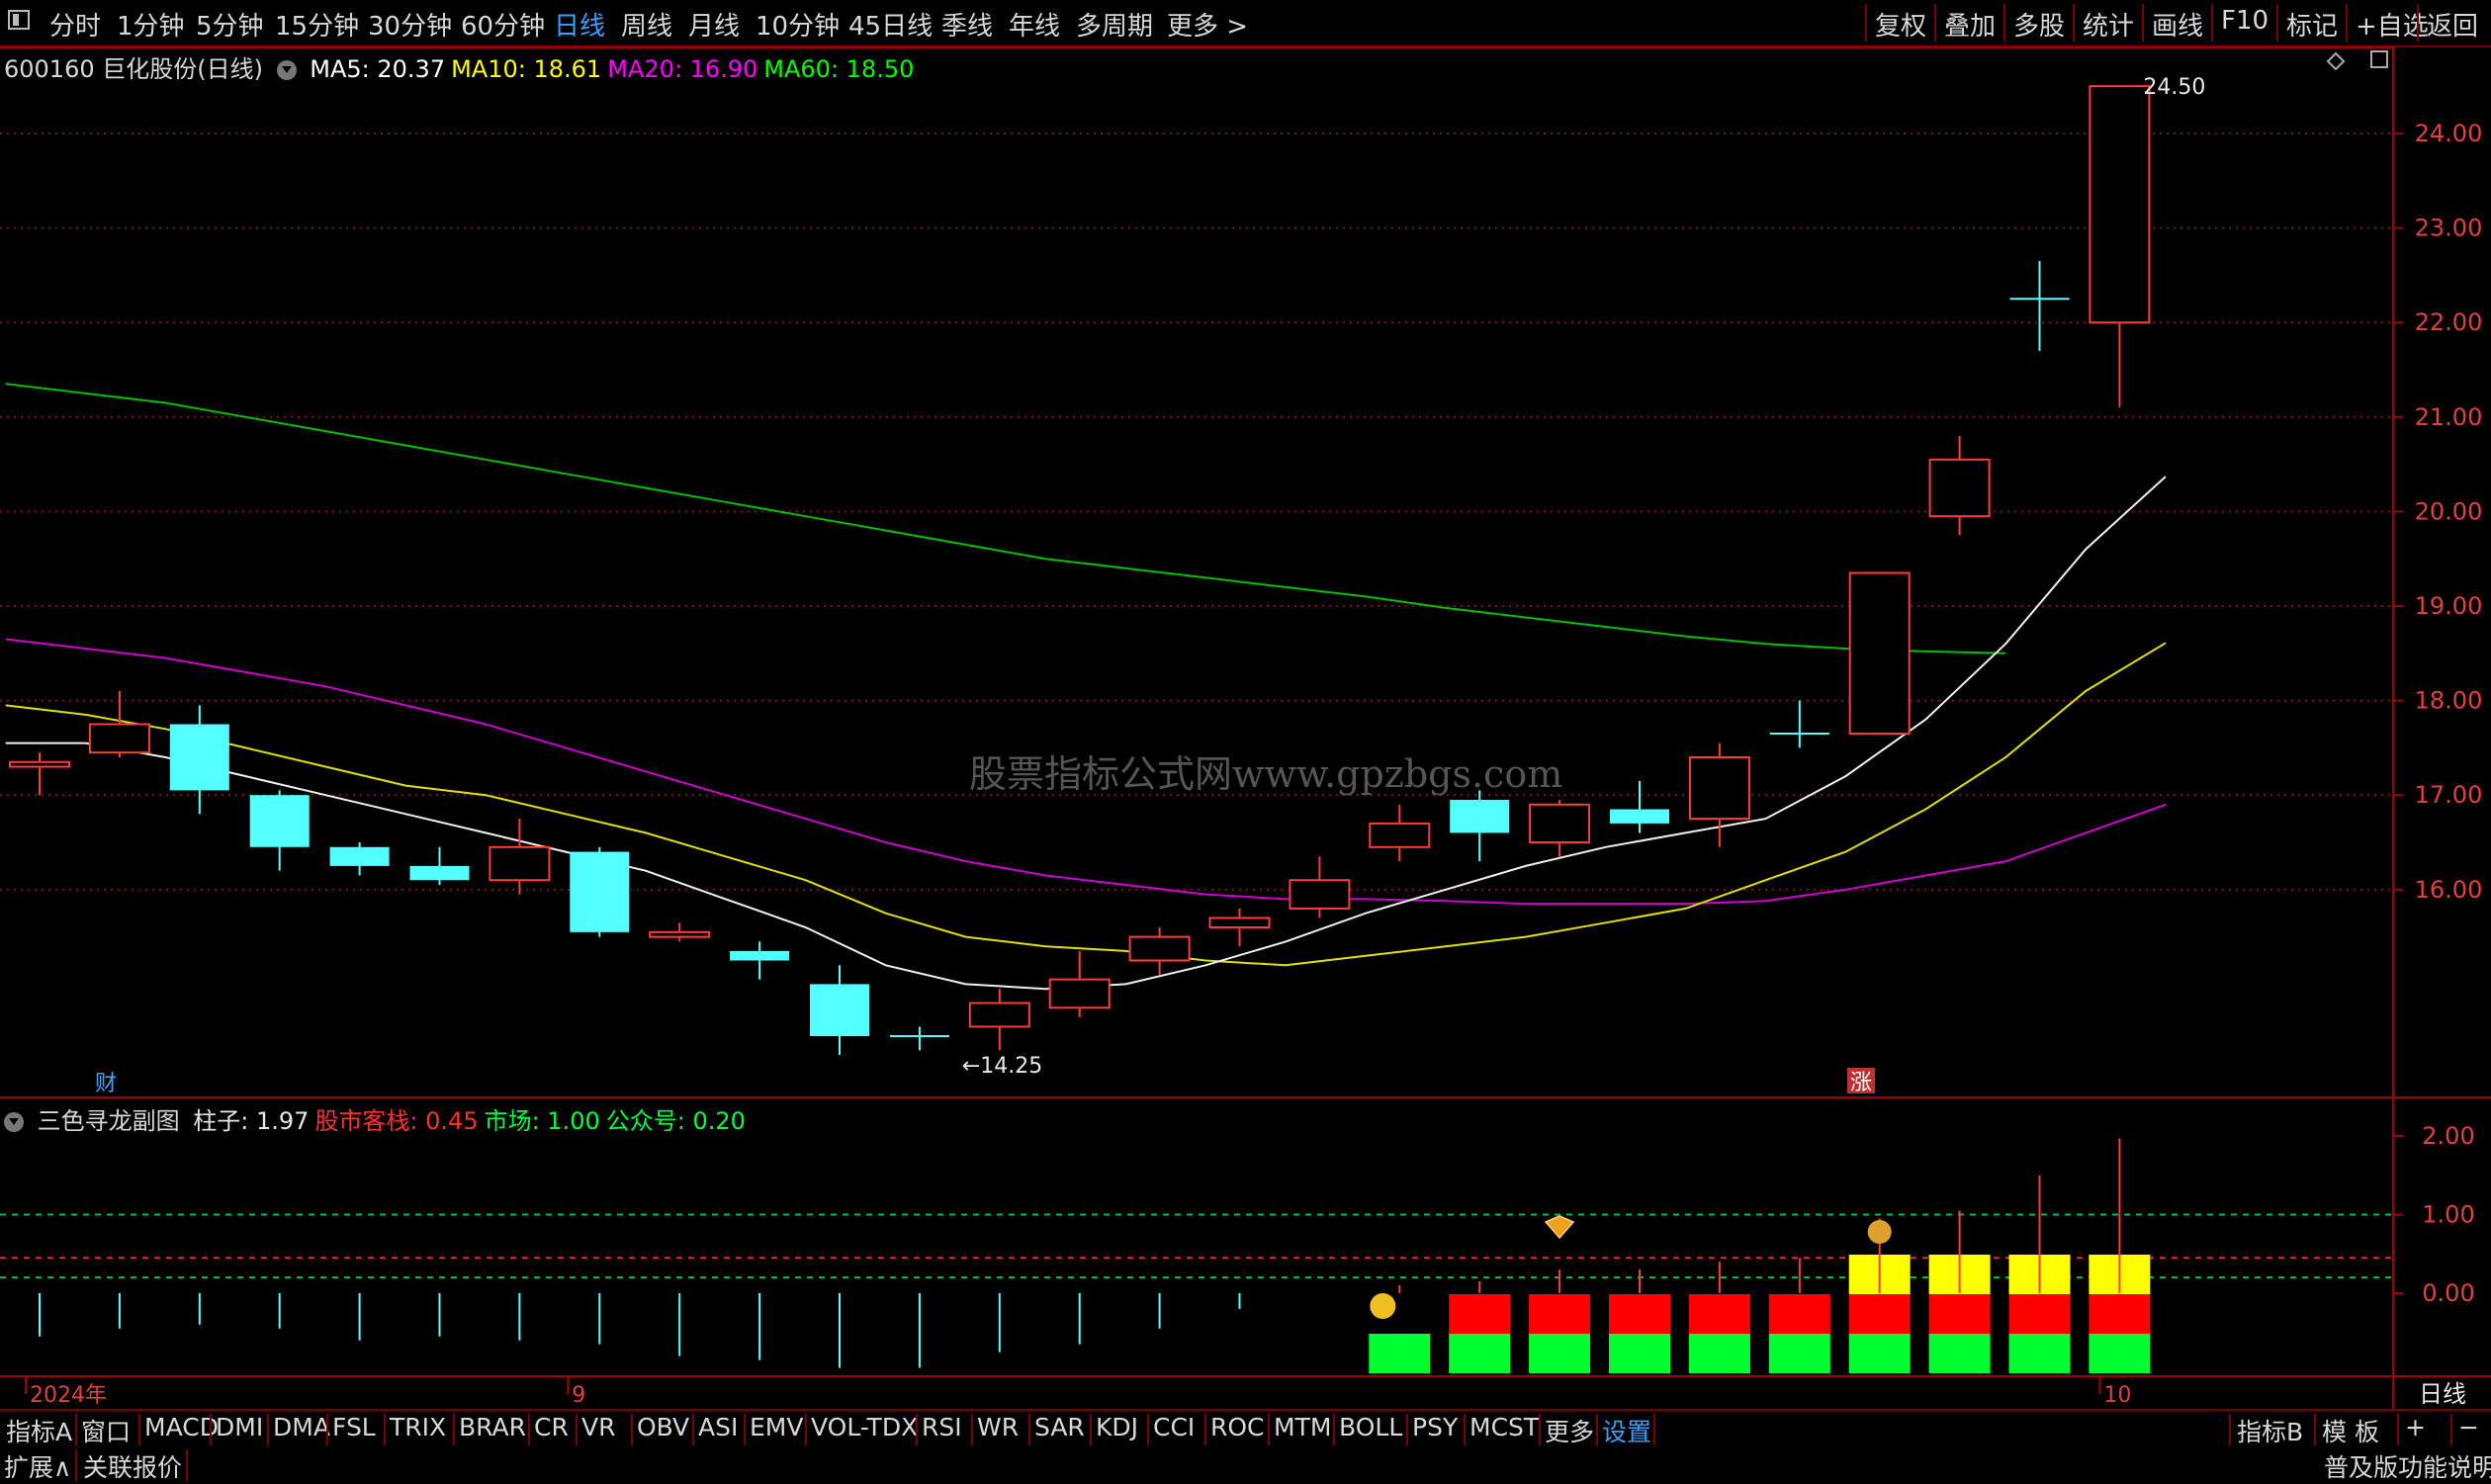 The height and width of the screenshot is (1484, 2491). I want to click on indicator-tab-13: VOL-TDX, so click(864, 1427).